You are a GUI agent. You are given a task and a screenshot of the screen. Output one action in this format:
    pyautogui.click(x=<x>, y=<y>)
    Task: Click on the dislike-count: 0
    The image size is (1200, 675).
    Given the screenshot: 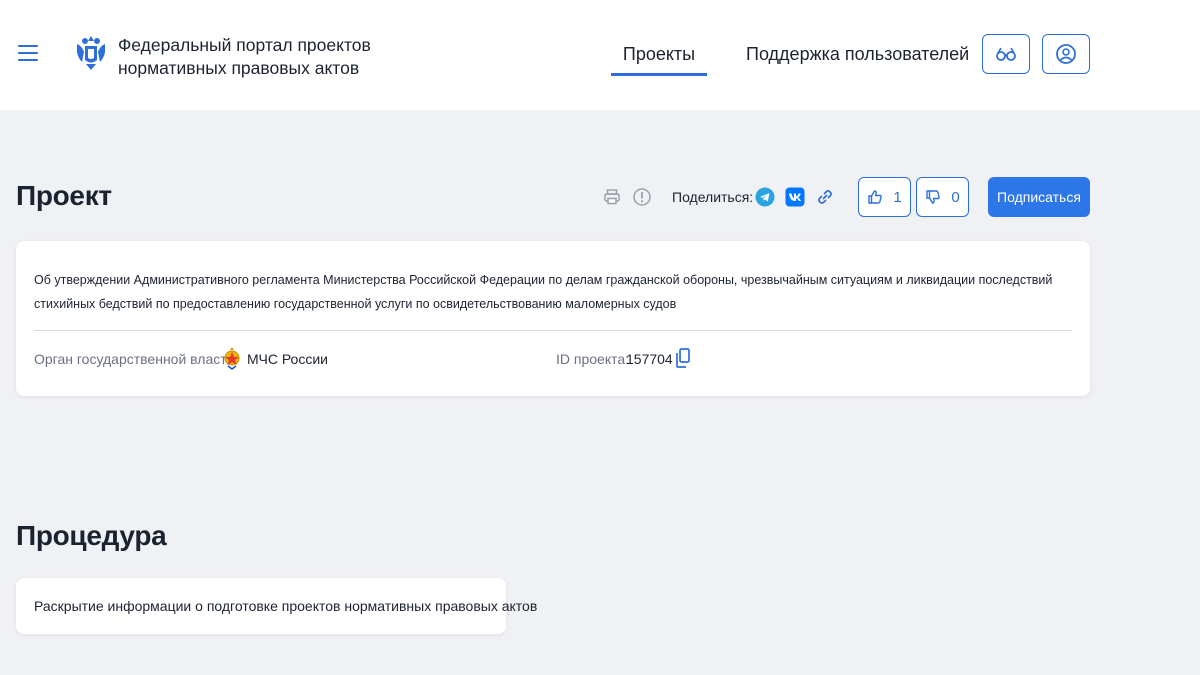 What is the action you would take?
    pyautogui.click(x=955, y=197)
    